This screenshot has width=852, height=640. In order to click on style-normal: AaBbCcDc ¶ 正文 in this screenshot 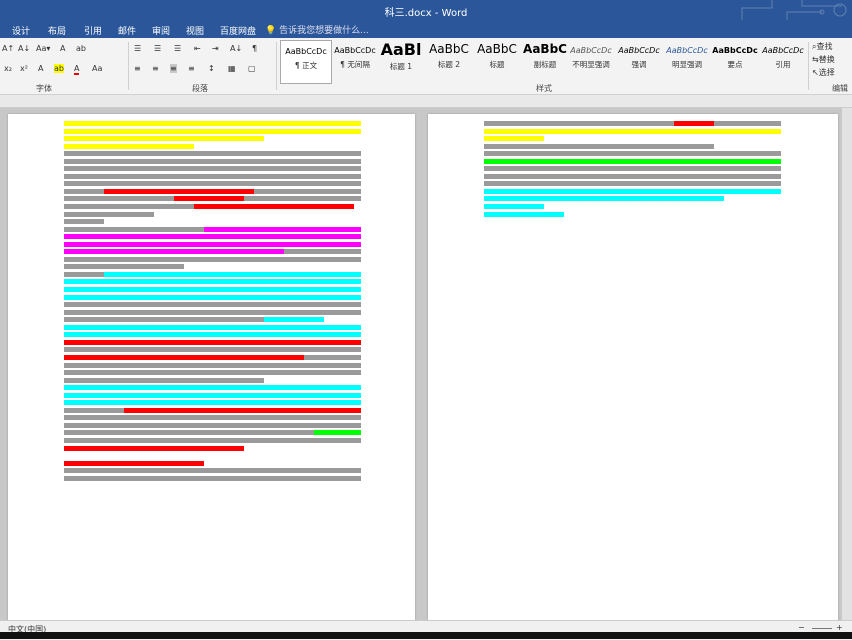, I will do `click(306, 62)`.